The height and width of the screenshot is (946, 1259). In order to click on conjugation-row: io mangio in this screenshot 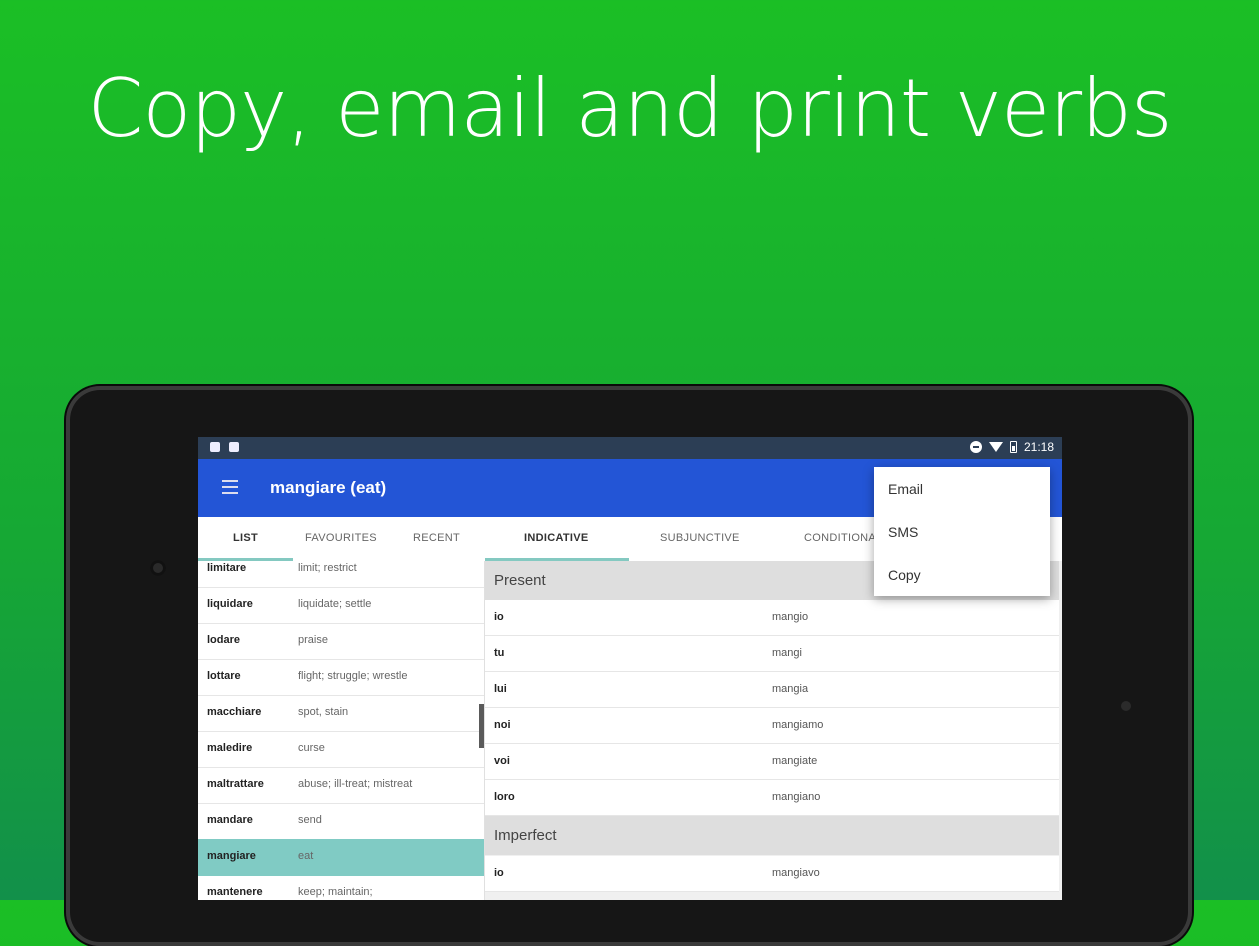, I will do `click(772, 618)`.